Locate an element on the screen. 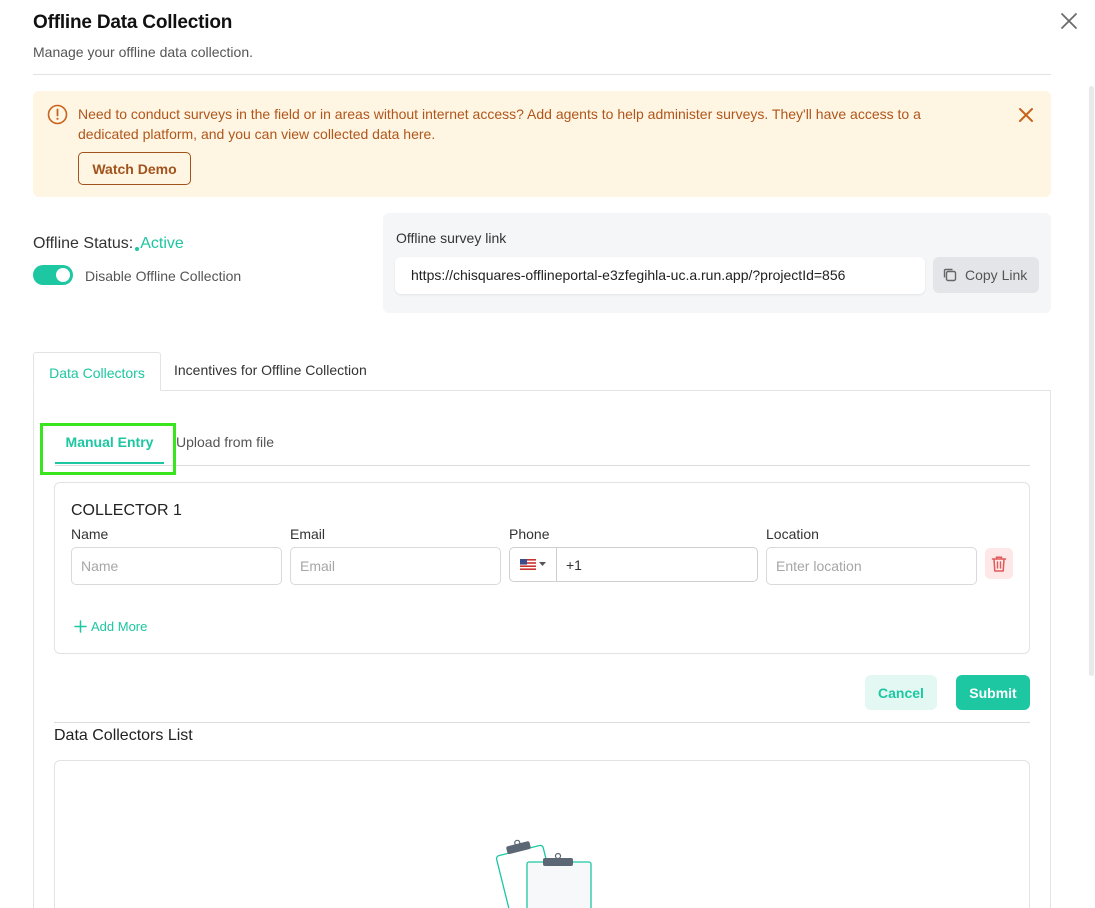 The width and height of the screenshot is (1095, 908). close-modal-button is located at coordinates (1069, 21).